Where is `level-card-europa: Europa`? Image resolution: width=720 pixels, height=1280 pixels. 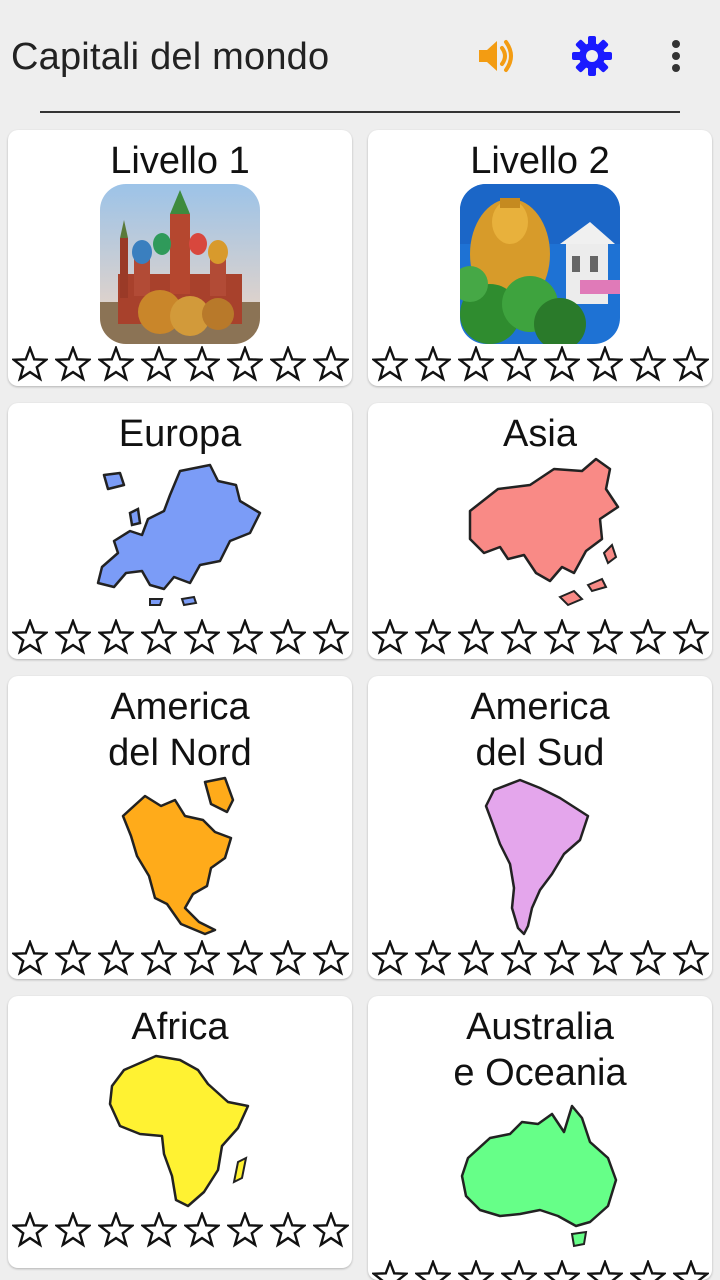
level-card-europa: Europa is located at coordinates (180, 531).